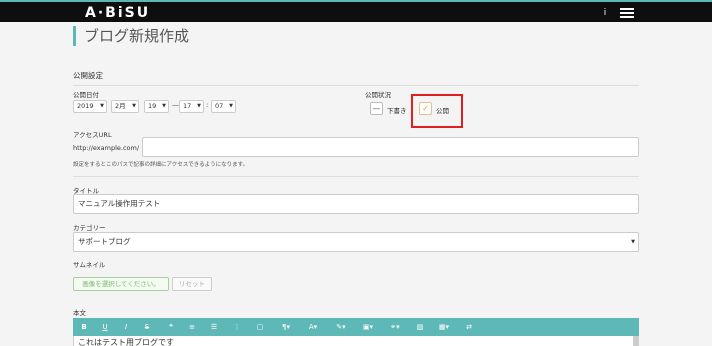 This screenshot has width=712, height=346. Describe the element at coordinates (378, 95) in the screenshot. I see `publish-status-label: 公開状況` at that location.